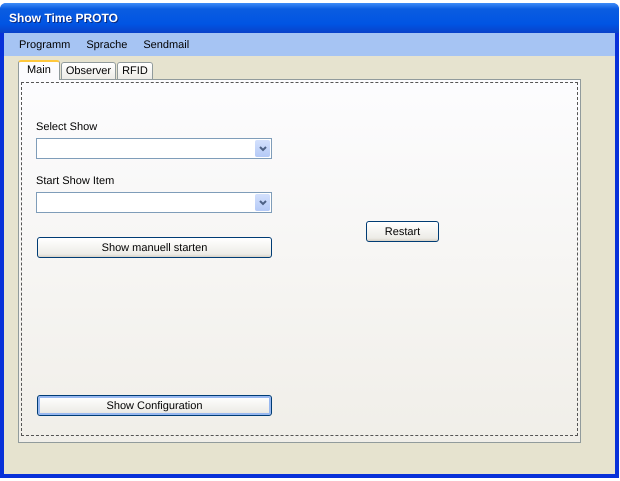 The width and height of the screenshot is (620, 481). What do you see at coordinates (154, 405) in the screenshot?
I see `configuration-button: Show Configuration` at bounding box center [154, 405].